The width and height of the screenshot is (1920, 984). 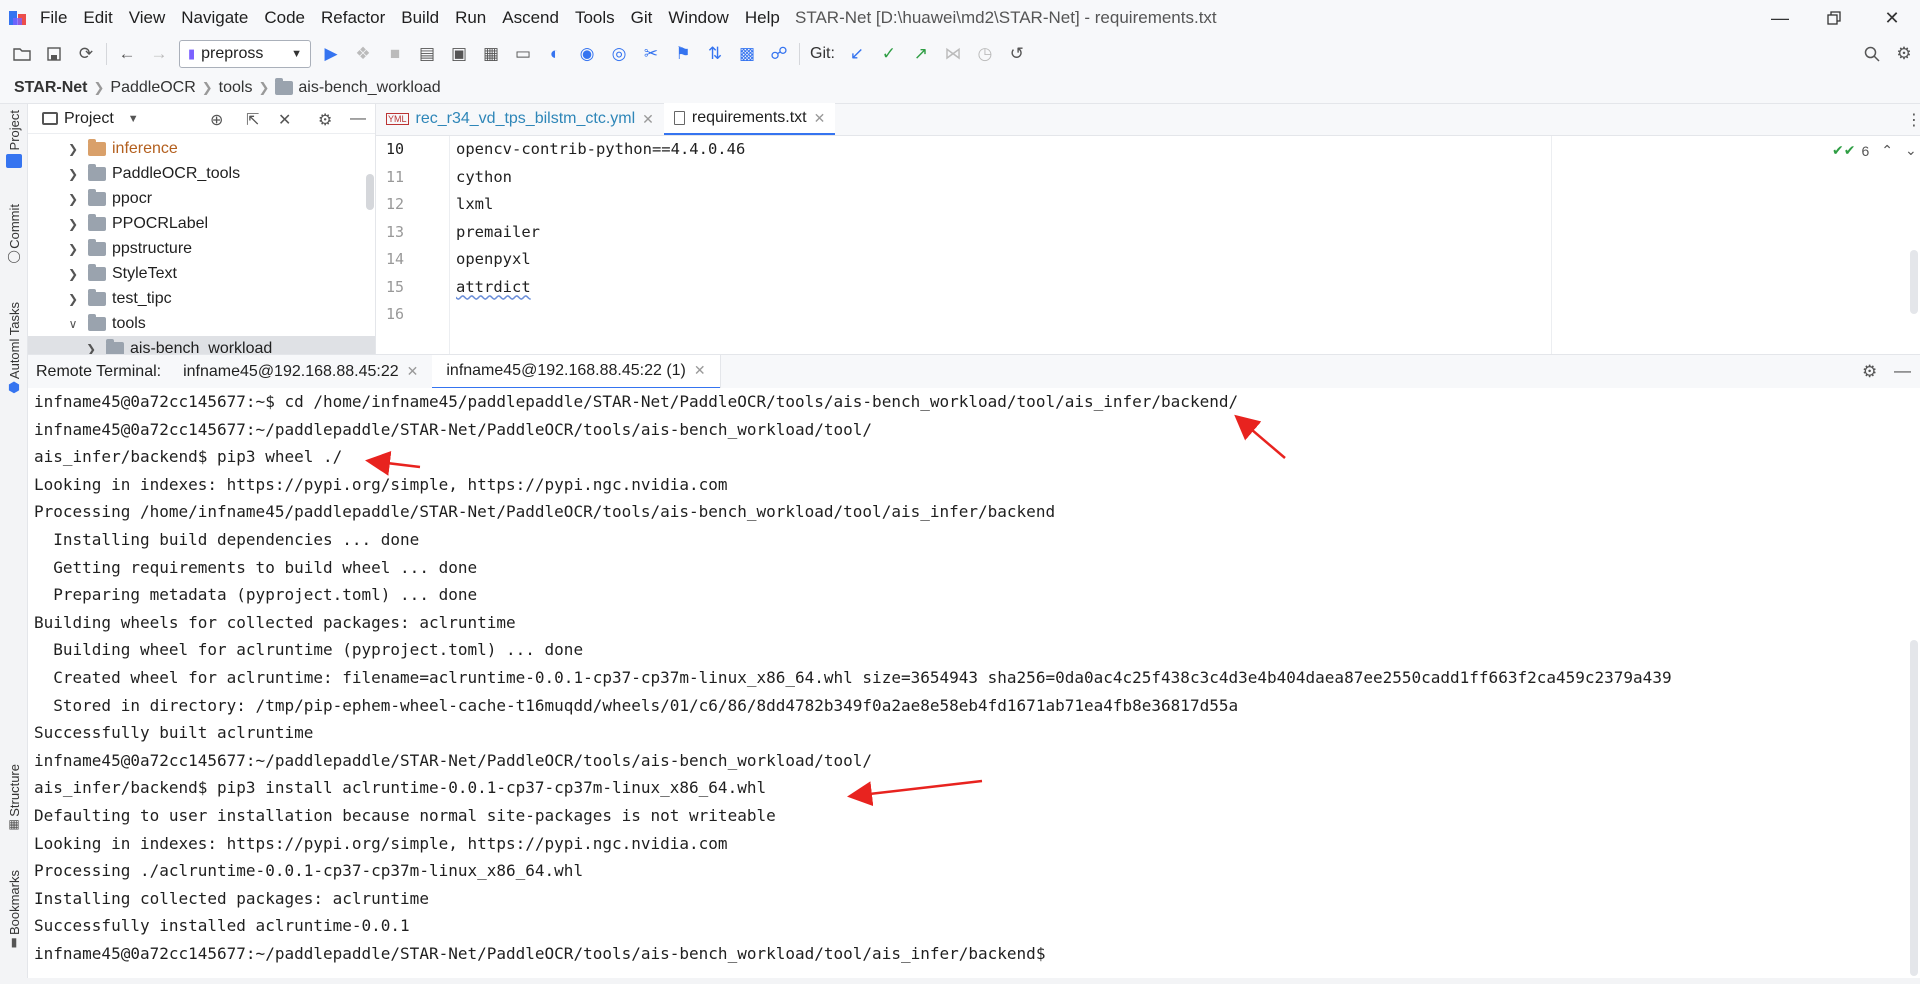 What do you see at coordinates (1892, 18) in the screenshot?
I see `close-window-button: ✕` at bounding box center [1892, 18].